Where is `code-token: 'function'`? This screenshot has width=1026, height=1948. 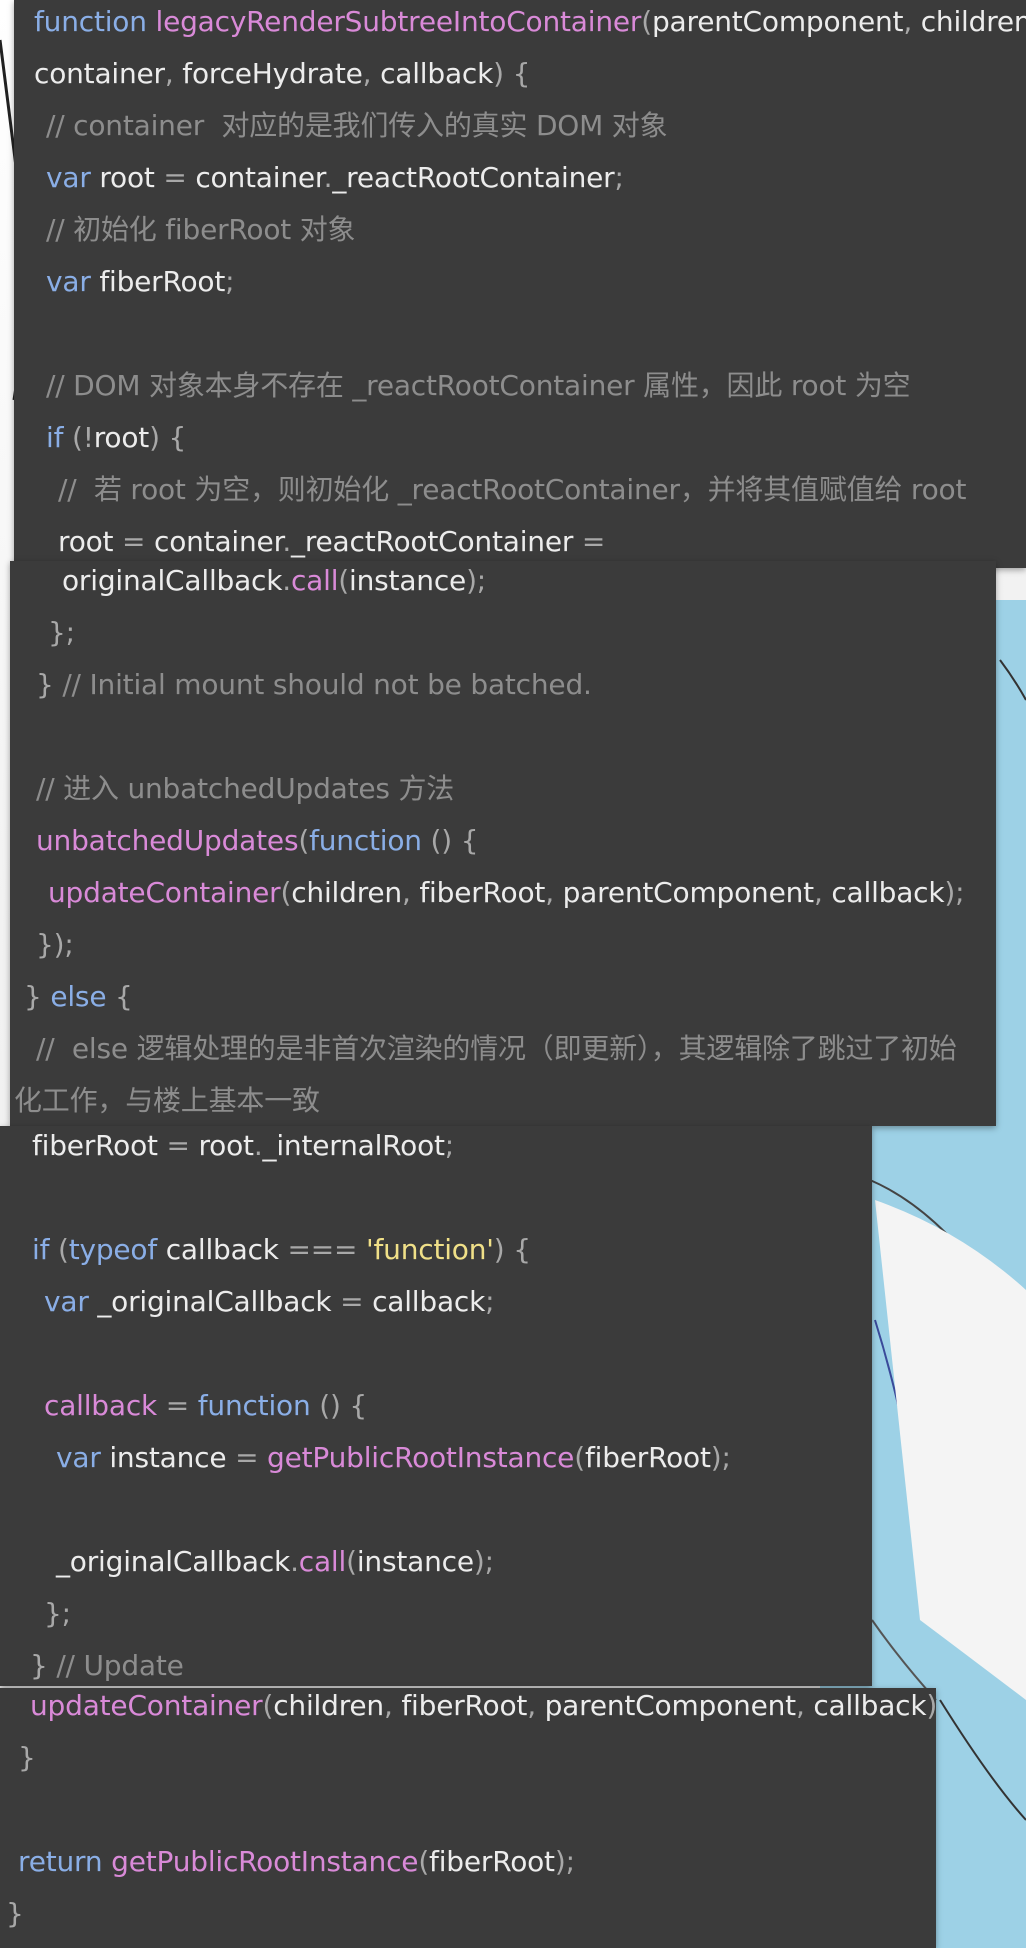
code-token: 'function' is located at coordinates (430, 1249).